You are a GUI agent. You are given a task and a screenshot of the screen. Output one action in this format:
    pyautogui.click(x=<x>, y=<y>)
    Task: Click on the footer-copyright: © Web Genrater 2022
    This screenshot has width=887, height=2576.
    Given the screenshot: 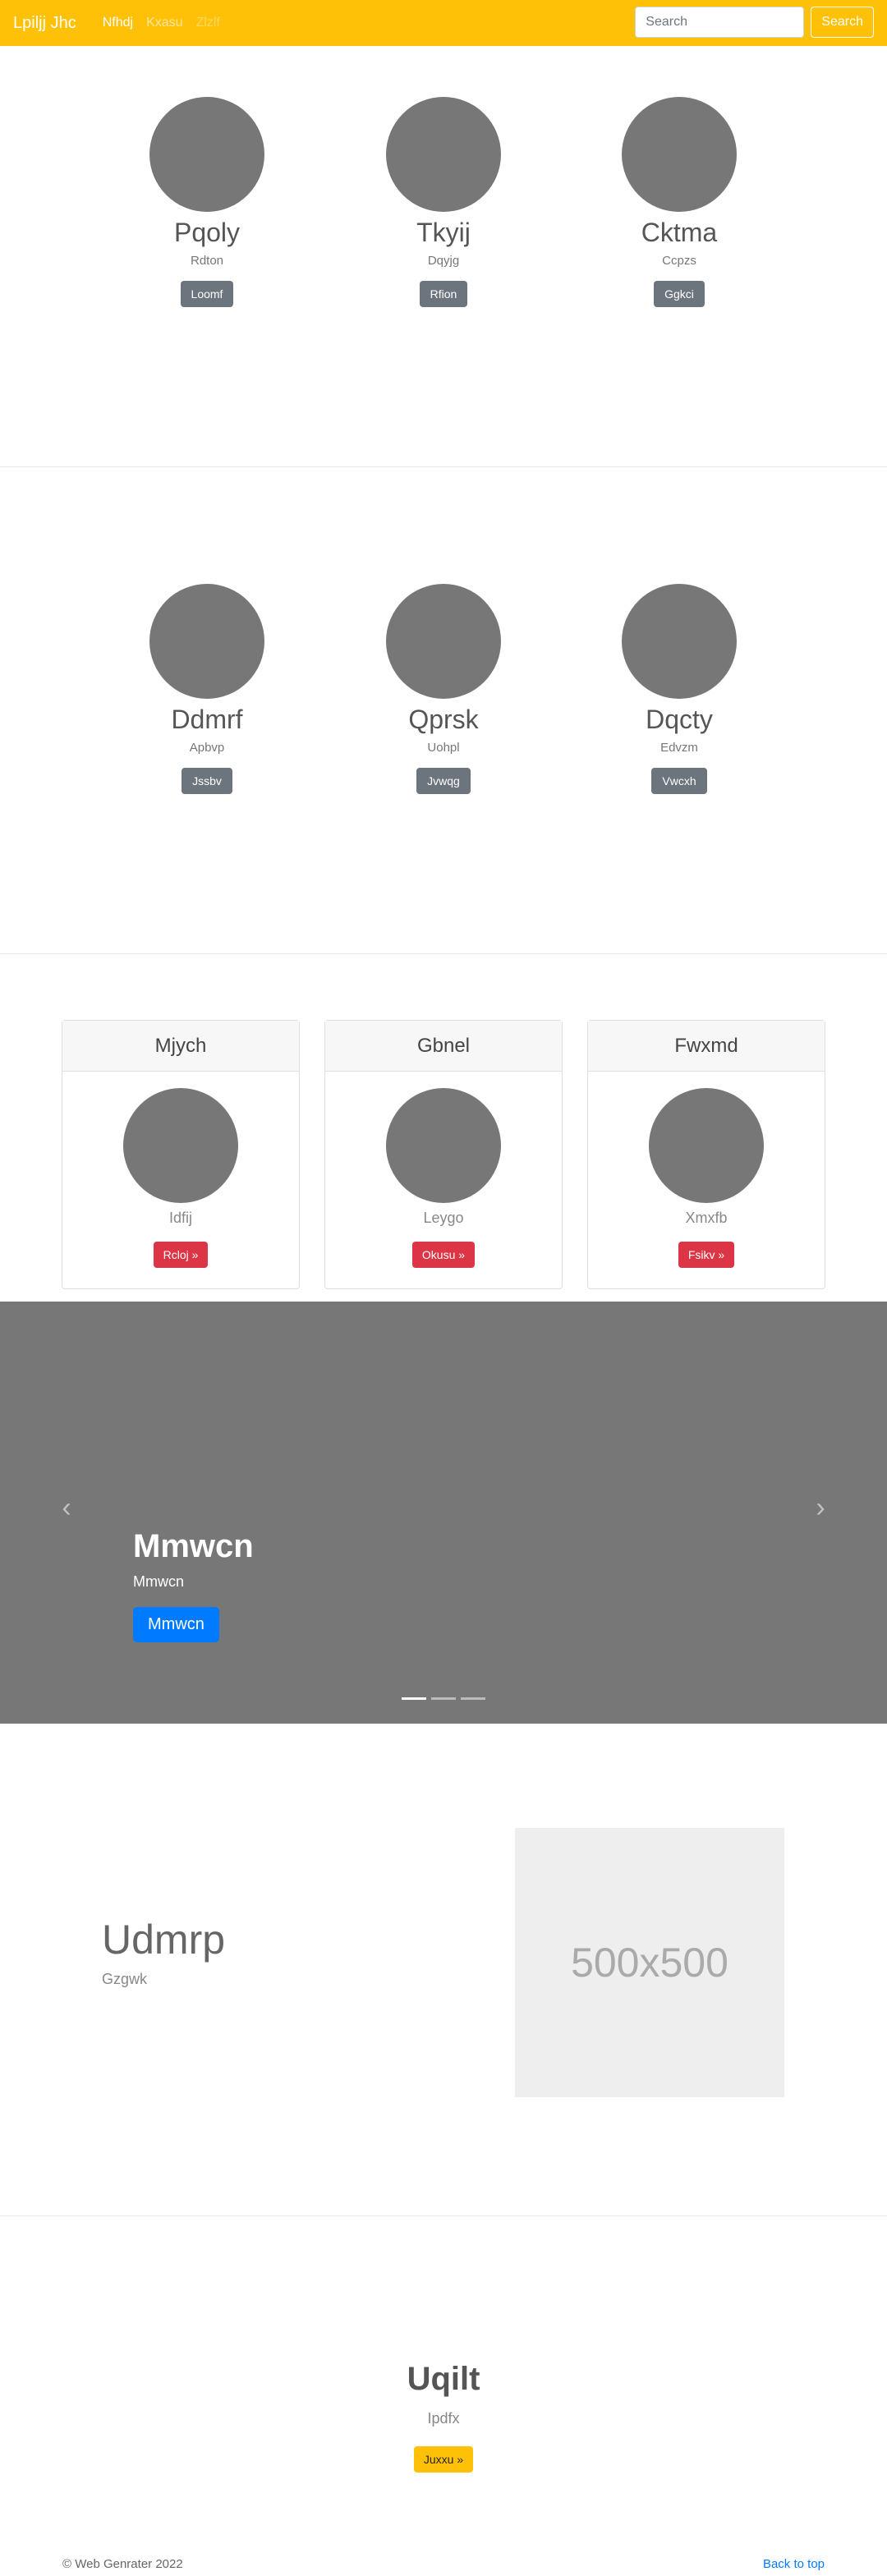 What is the action you would take?
    pyautogui.click(x=123, y=2564)
    